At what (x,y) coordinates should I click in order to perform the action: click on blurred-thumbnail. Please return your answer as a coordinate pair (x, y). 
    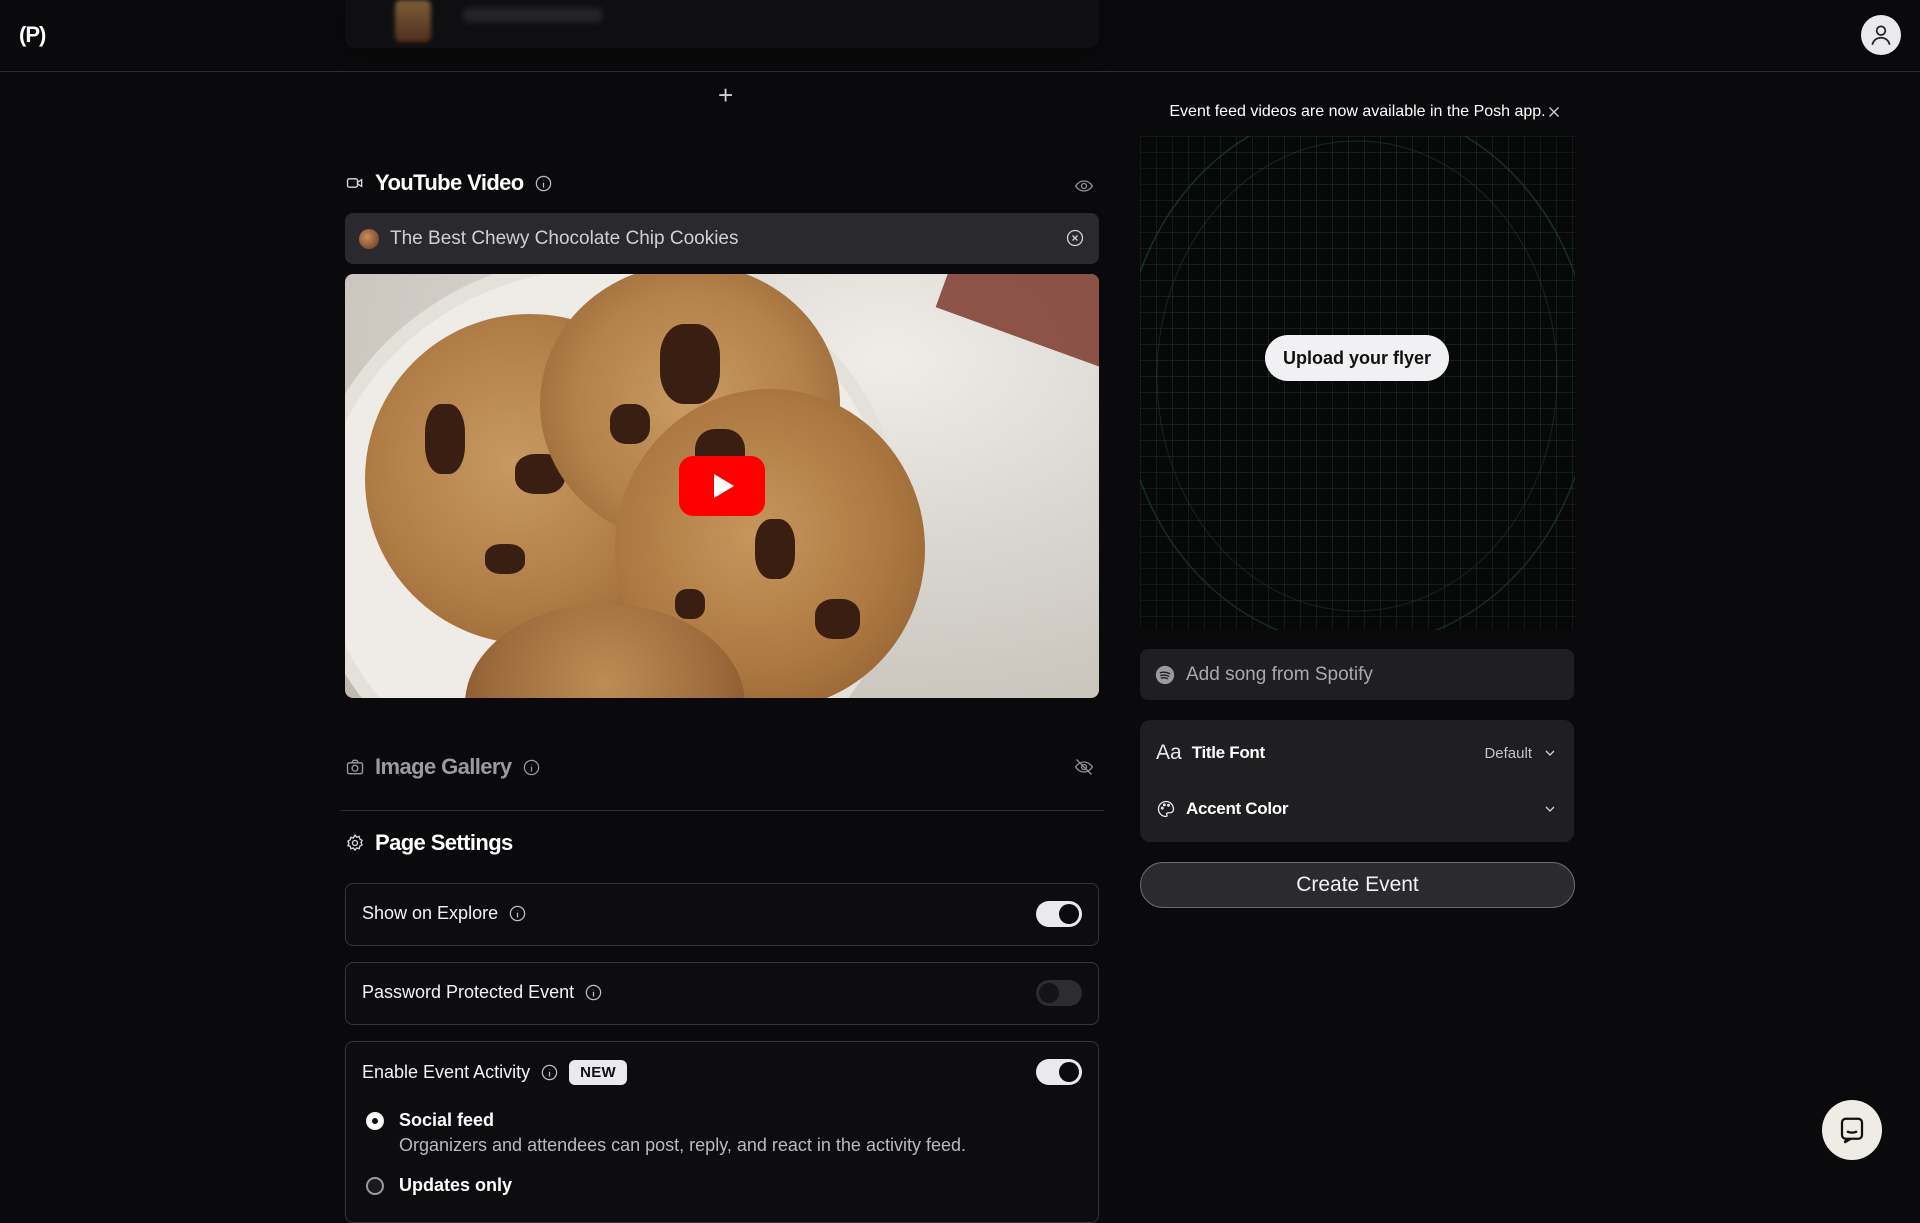
    Looking at the image, I should click on (413, 21).